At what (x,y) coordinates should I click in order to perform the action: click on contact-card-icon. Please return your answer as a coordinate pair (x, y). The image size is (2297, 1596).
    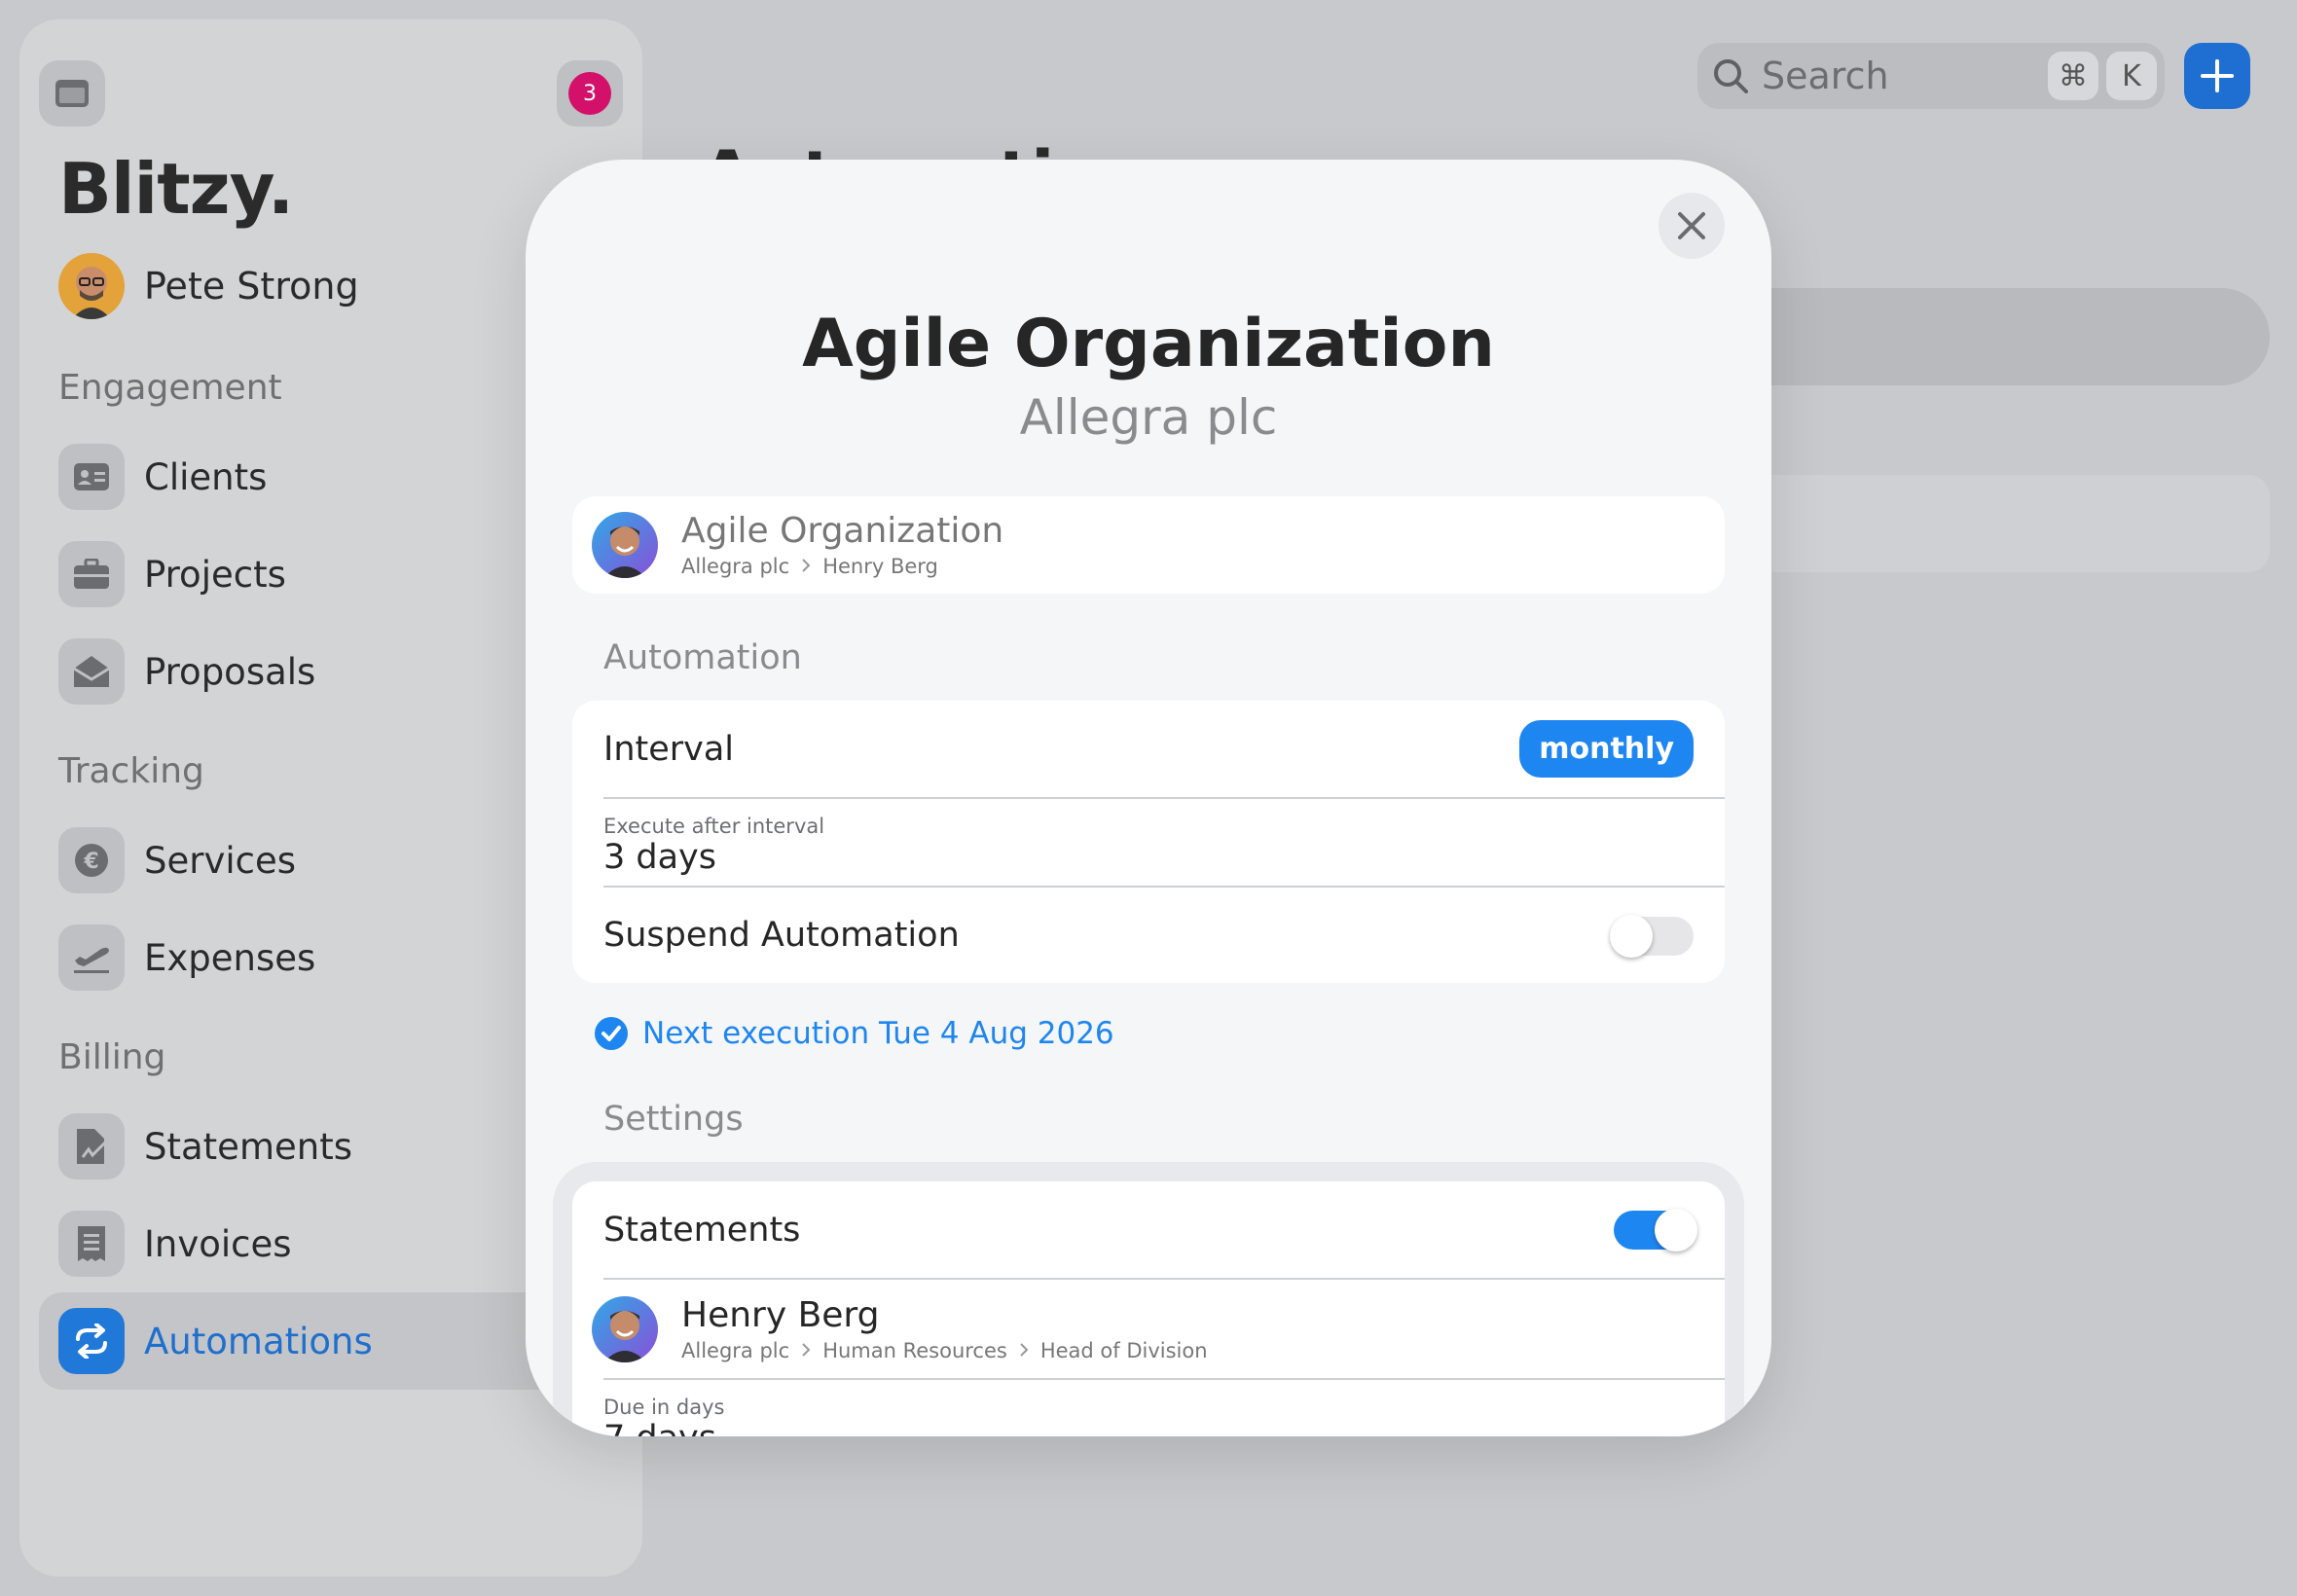
    Looking at the image, I should click on (92, 477).